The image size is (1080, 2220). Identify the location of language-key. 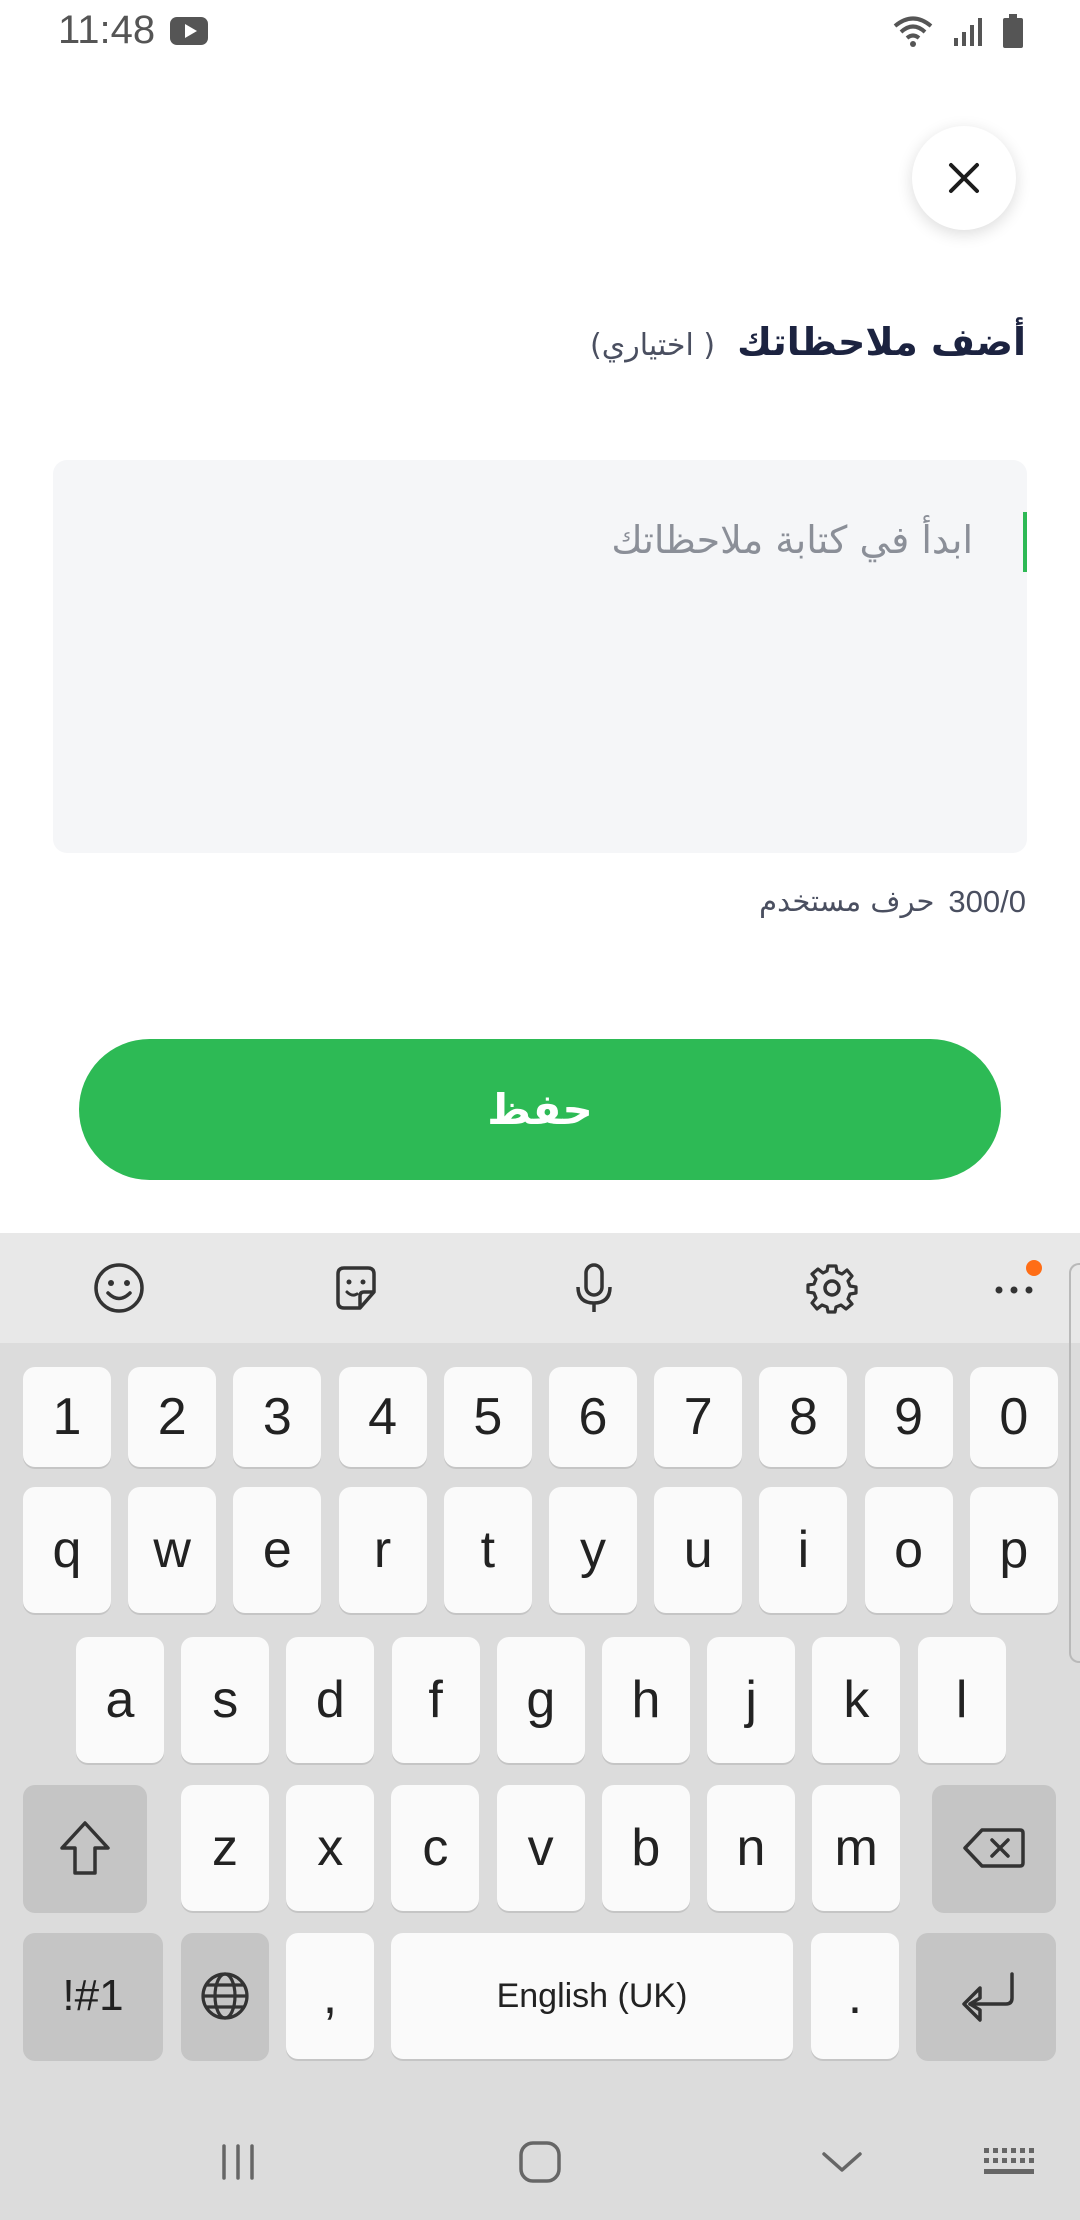
(225, 1996).